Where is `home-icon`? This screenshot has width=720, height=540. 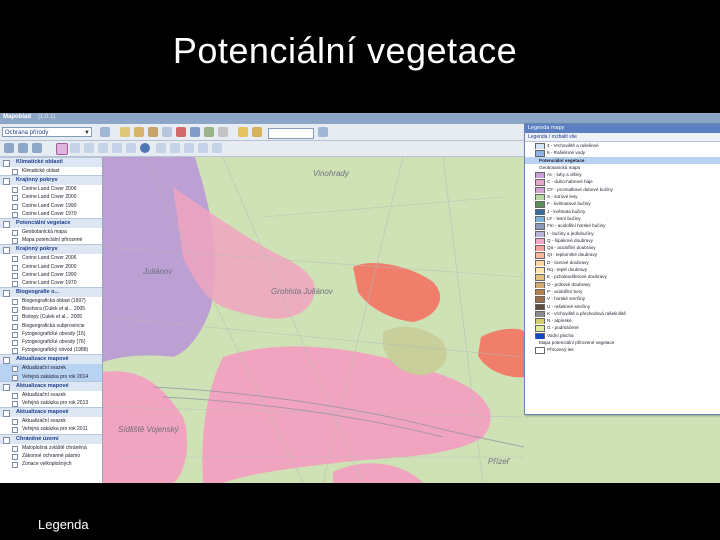 home-icon is located at coordinates (9, 148).